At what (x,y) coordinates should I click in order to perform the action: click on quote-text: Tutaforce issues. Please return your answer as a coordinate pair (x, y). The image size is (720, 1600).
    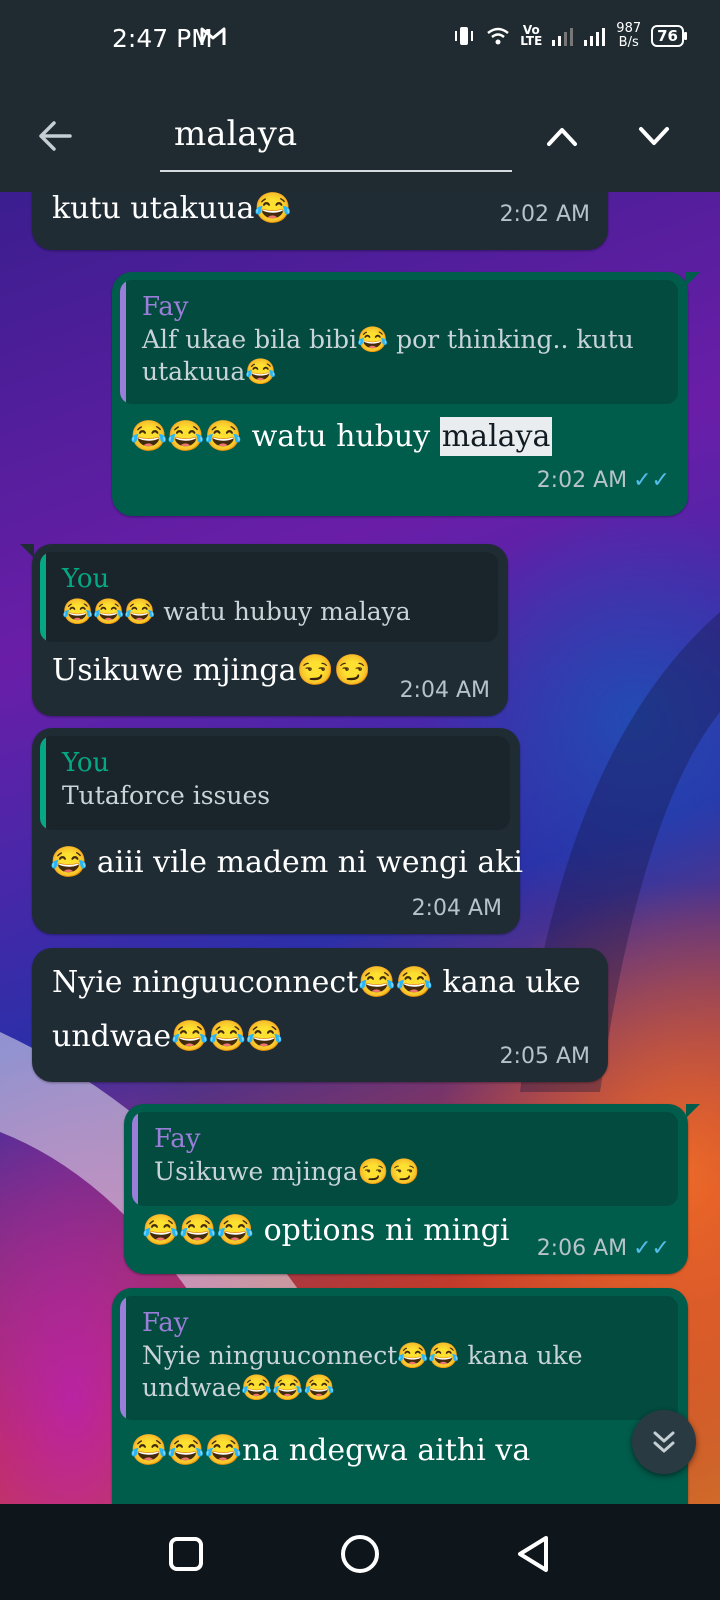
    Looking at the image, I should click on (166, 795).